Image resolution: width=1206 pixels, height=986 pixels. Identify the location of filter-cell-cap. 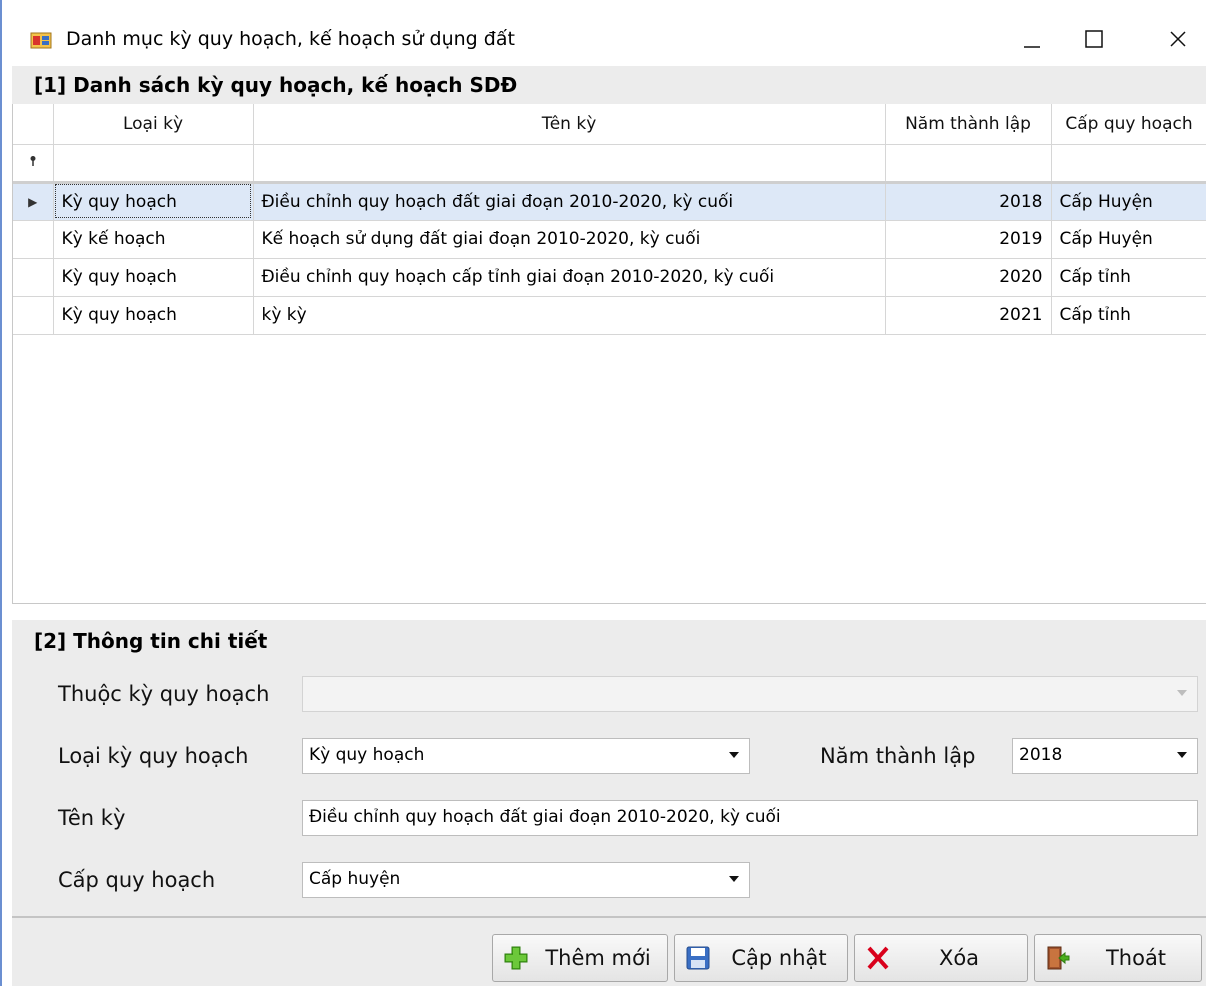
(1128, 164).